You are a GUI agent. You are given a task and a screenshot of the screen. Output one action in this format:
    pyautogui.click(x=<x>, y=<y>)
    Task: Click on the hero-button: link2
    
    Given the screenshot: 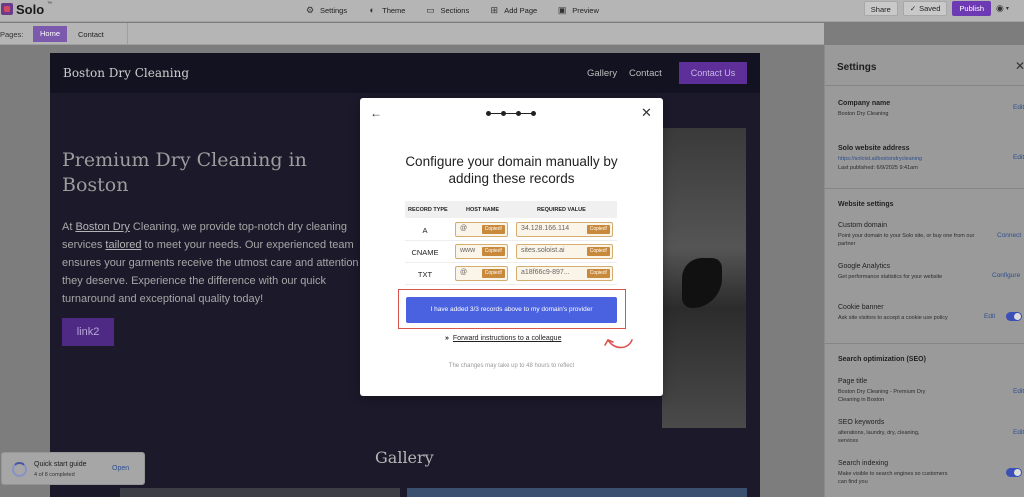 What is the action you would take?
    pyautogui.click(x=88, y=332)
    